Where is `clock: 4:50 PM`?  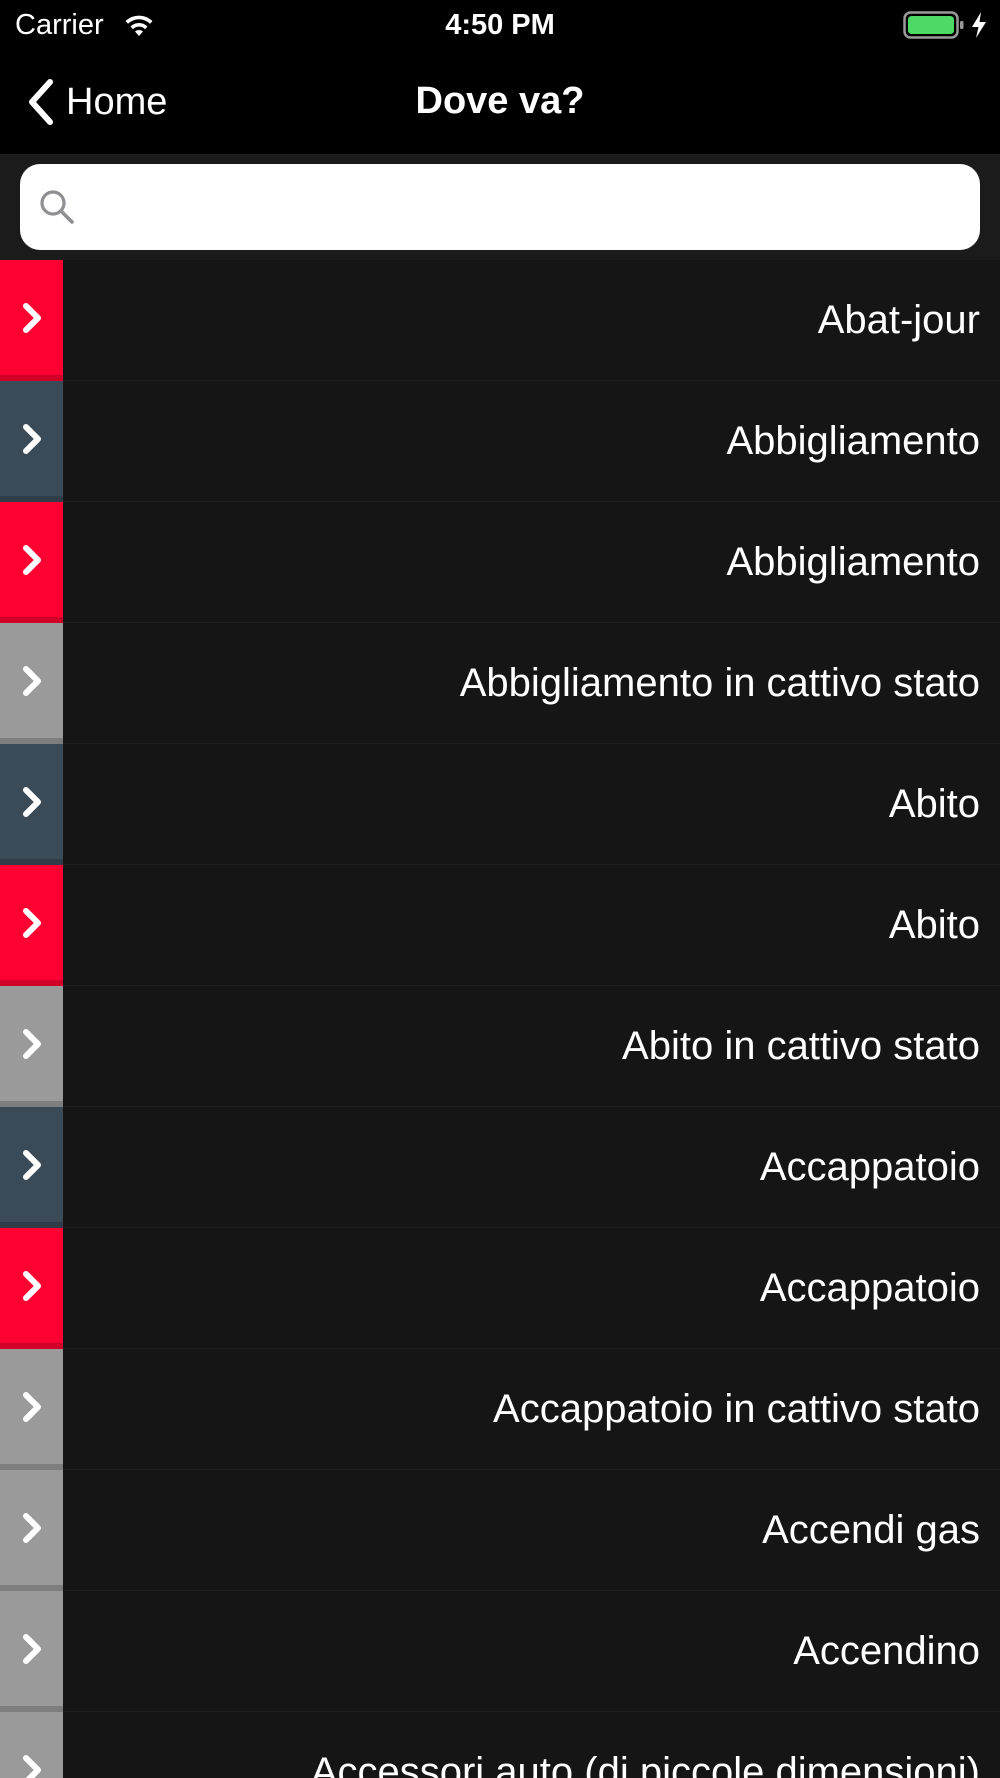 clock: 4:50 PM is located at coordinates (500, 25).